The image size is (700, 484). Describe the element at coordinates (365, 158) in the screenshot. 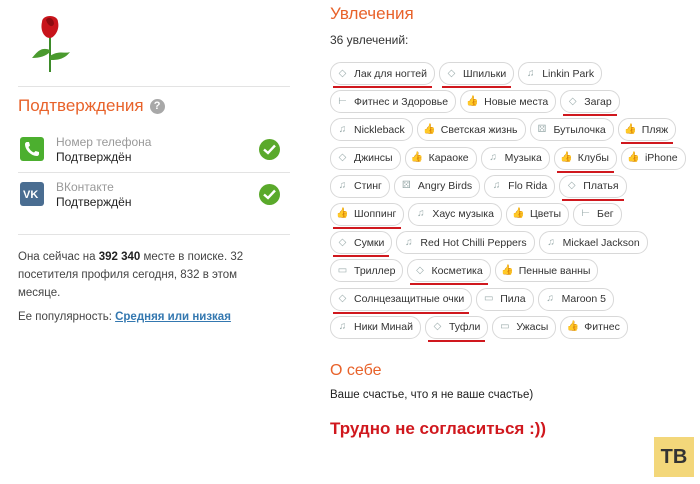

I see `interest-chip: ◇ Джинсы` at that location.